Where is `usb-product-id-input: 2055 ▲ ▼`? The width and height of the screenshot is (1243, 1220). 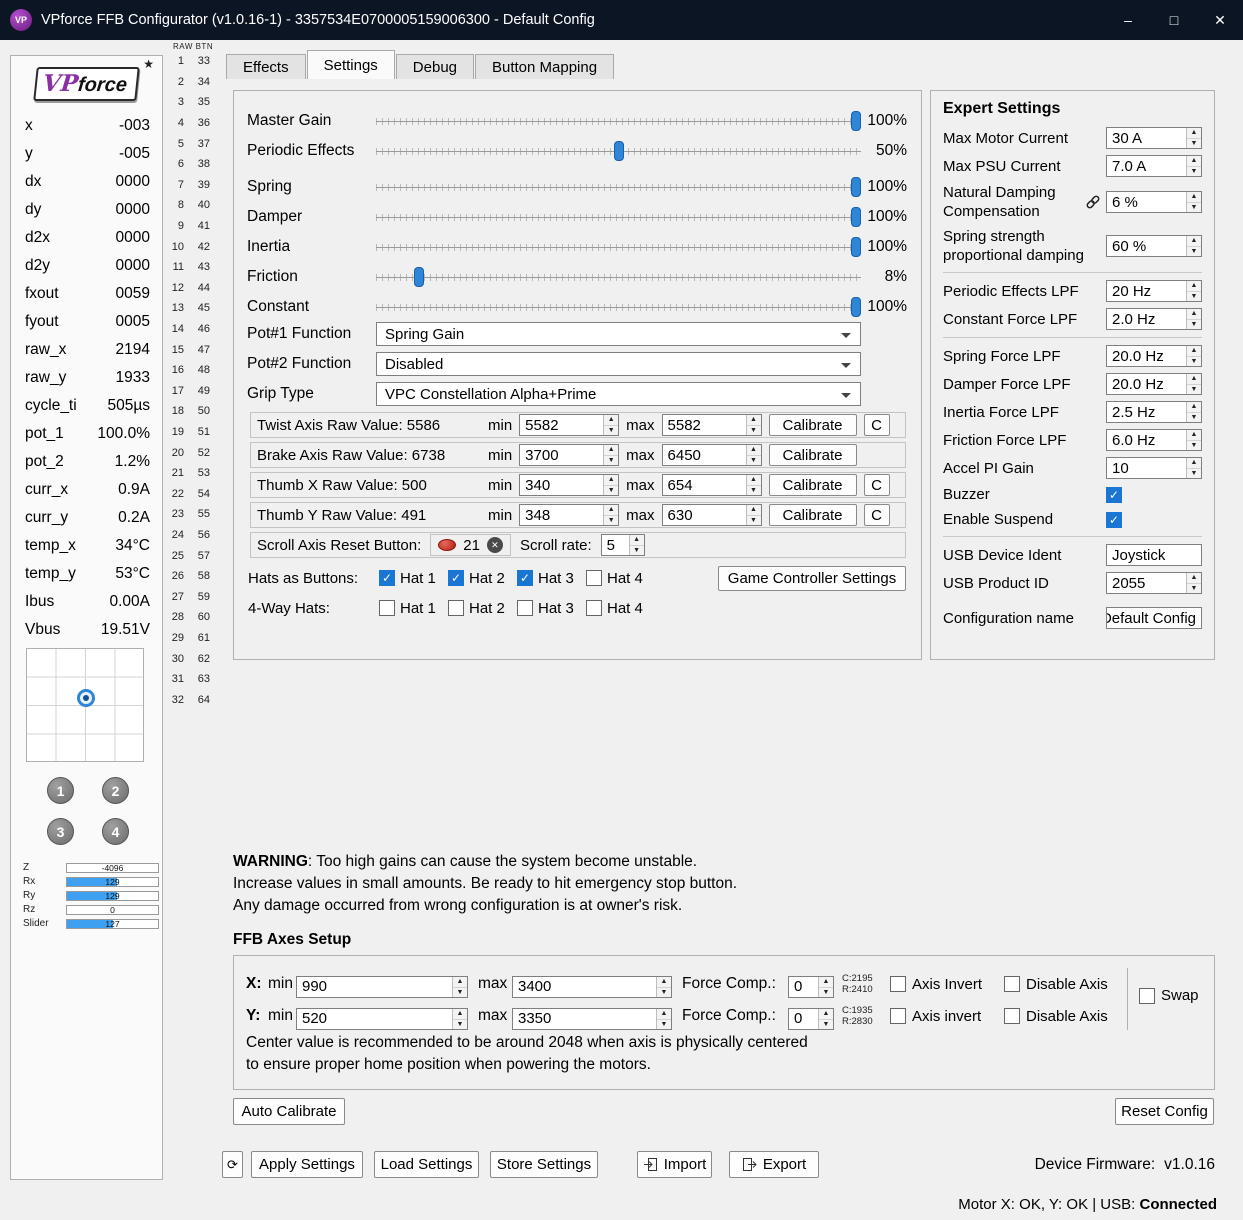 usb-product-id-input: 2055 ▲ ▼ is located at coordinates (1154, 583).